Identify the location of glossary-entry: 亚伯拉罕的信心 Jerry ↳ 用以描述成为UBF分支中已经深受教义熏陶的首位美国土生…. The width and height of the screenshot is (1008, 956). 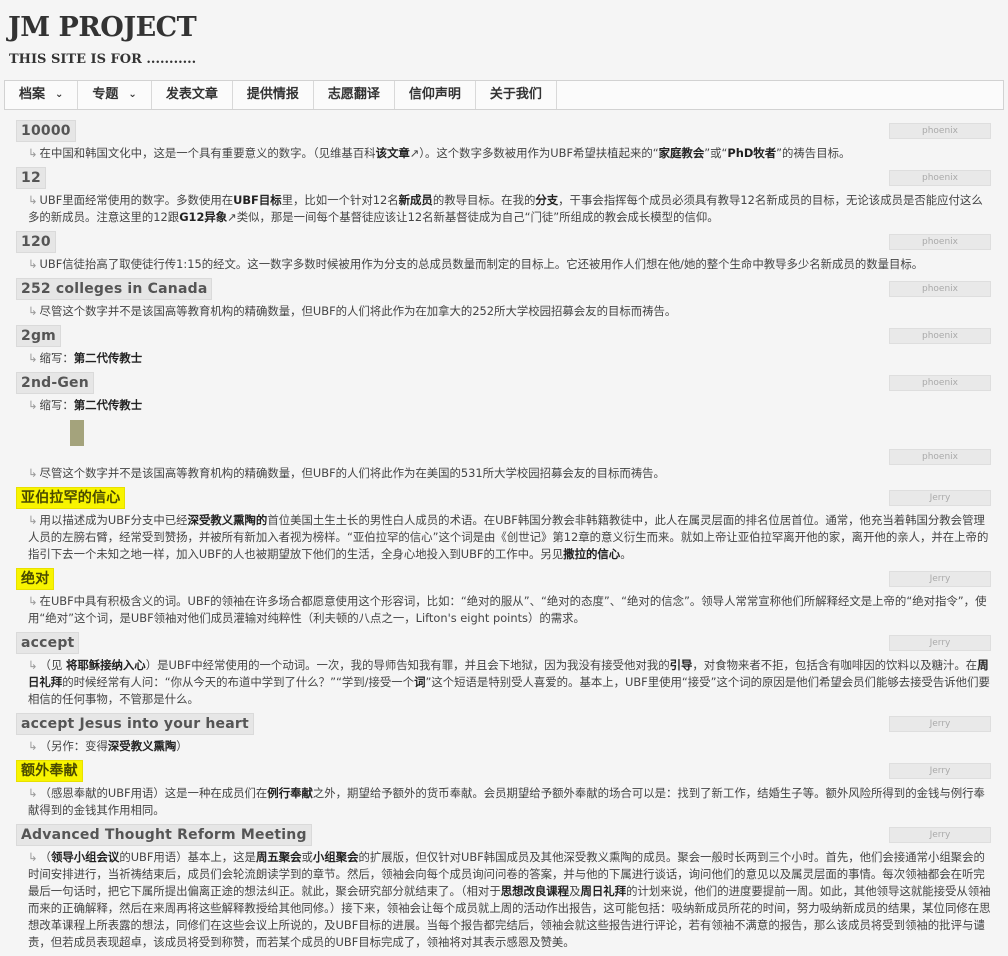
(503, 525).